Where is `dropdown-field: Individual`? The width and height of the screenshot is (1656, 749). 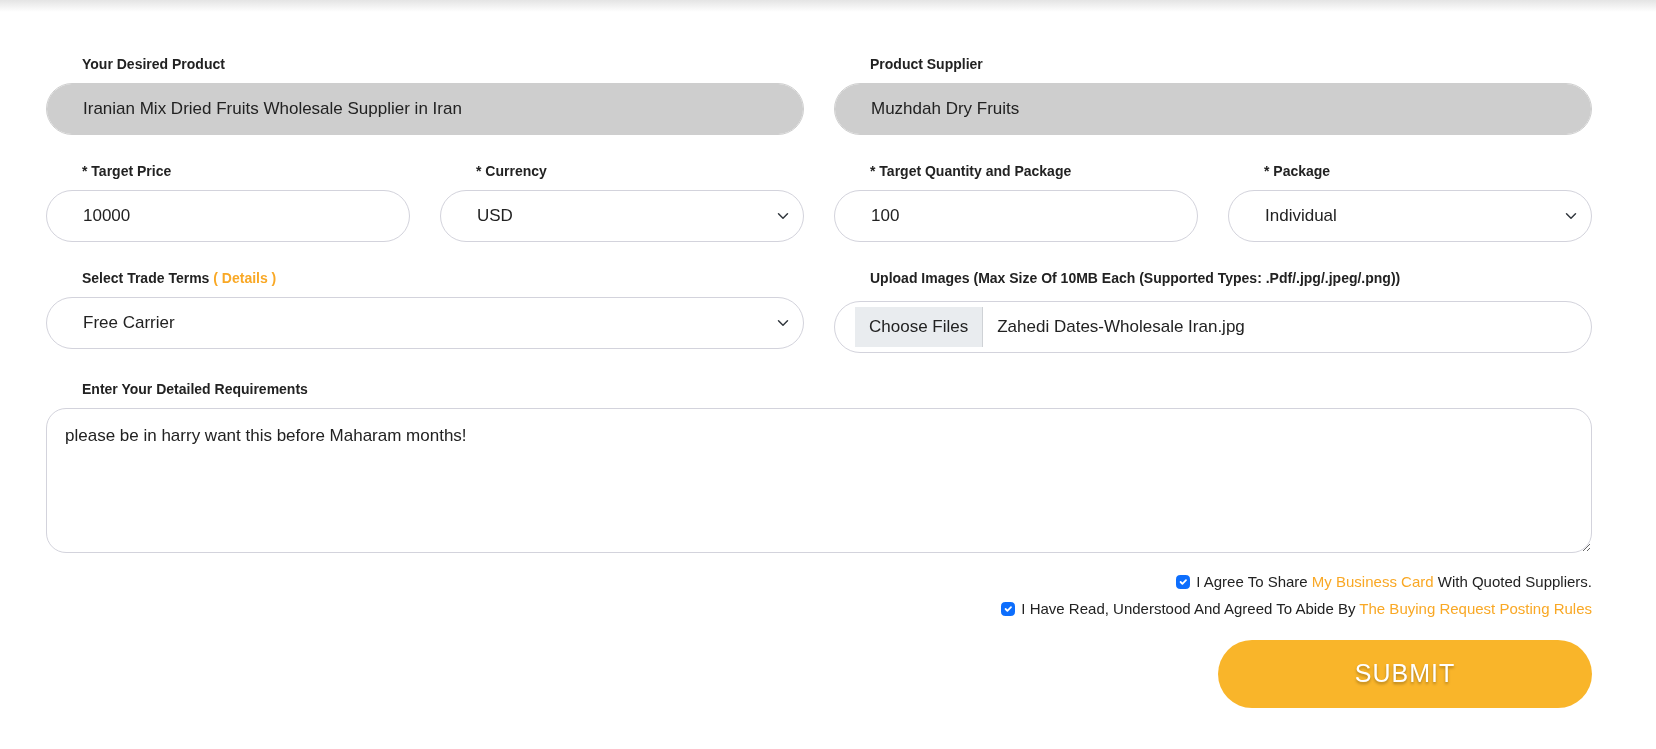 dropdown-field: Individual is located at coordinates (1410, 216).